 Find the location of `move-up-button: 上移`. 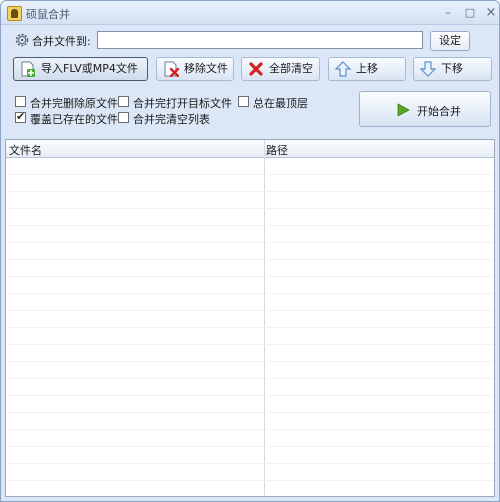

move-up-button: 上移 is located at coordinates (367, 69).